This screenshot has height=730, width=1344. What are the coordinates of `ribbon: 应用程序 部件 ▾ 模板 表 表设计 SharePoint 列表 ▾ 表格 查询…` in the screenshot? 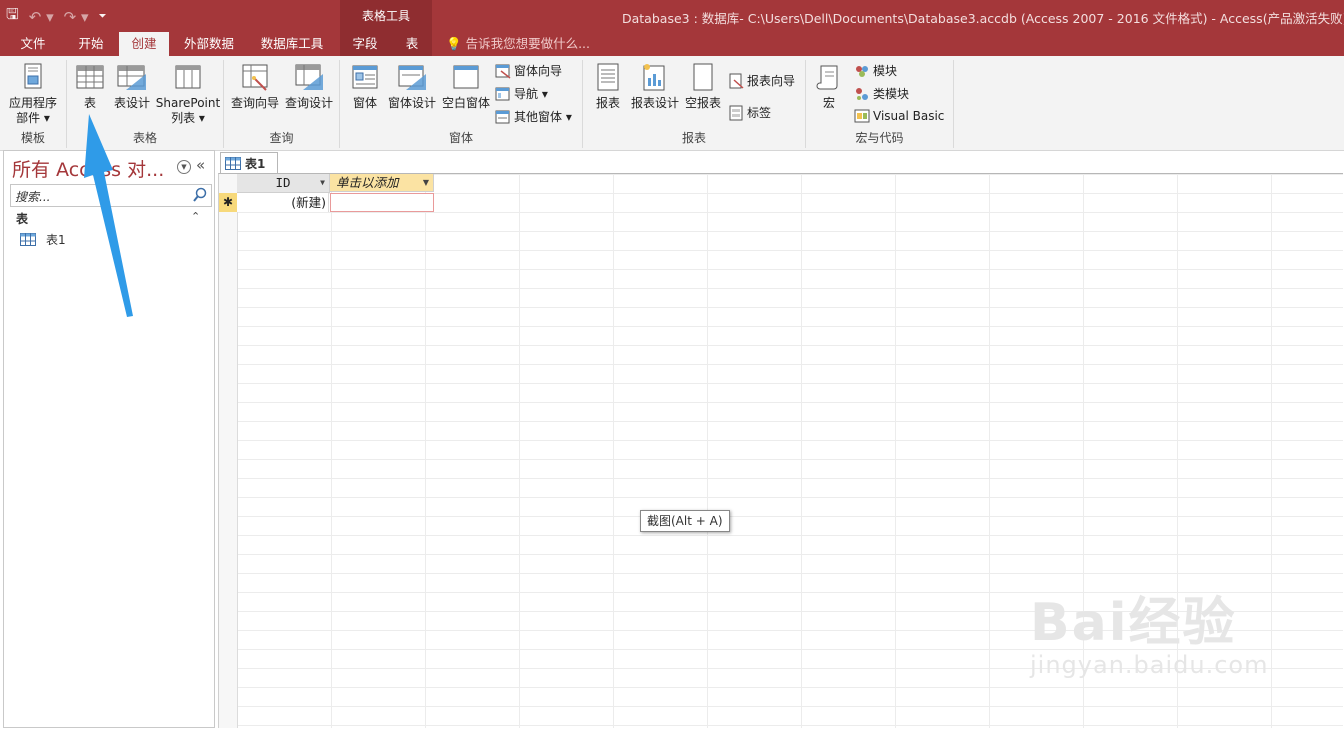 It's located at (672, 103).